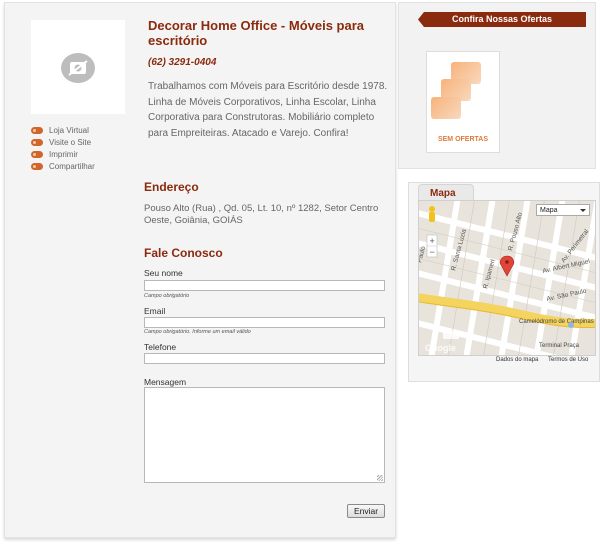 Image resolution: width=600 pixels, height=546 pixels. What do you see at coordinates (264, 435) in the screenshot?
I see `message-textarea` at bounding box center [264, 435].